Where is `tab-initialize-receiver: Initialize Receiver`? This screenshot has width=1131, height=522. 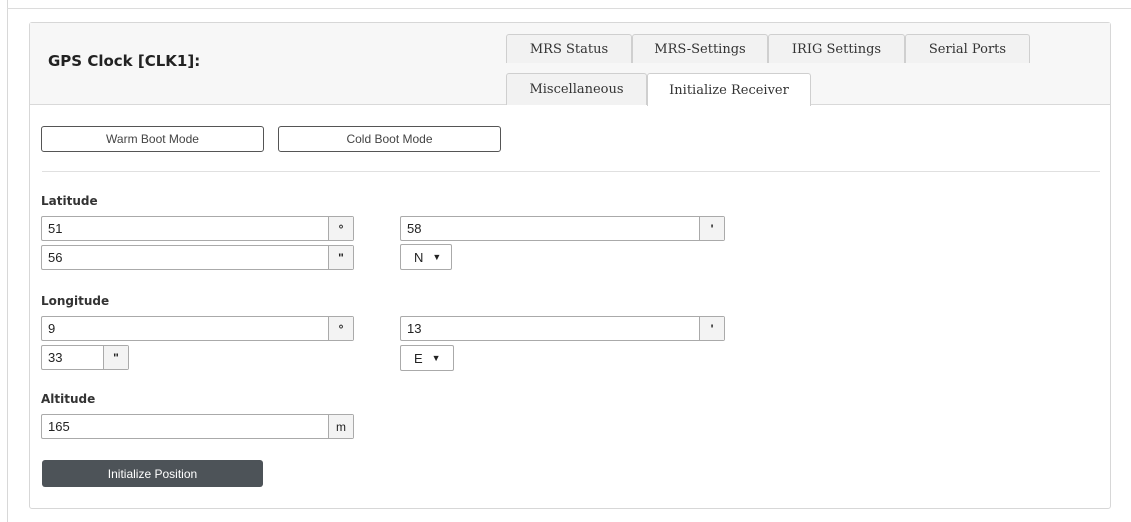 tab-initialize-receiver: Initialize Receiver is located at coordinates (729, 89).